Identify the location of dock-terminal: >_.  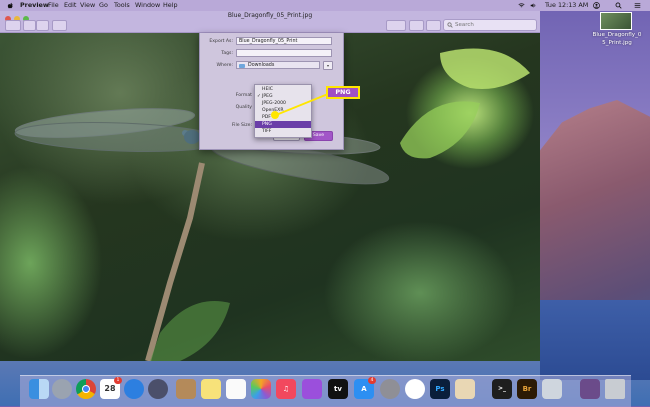
(502, 389).